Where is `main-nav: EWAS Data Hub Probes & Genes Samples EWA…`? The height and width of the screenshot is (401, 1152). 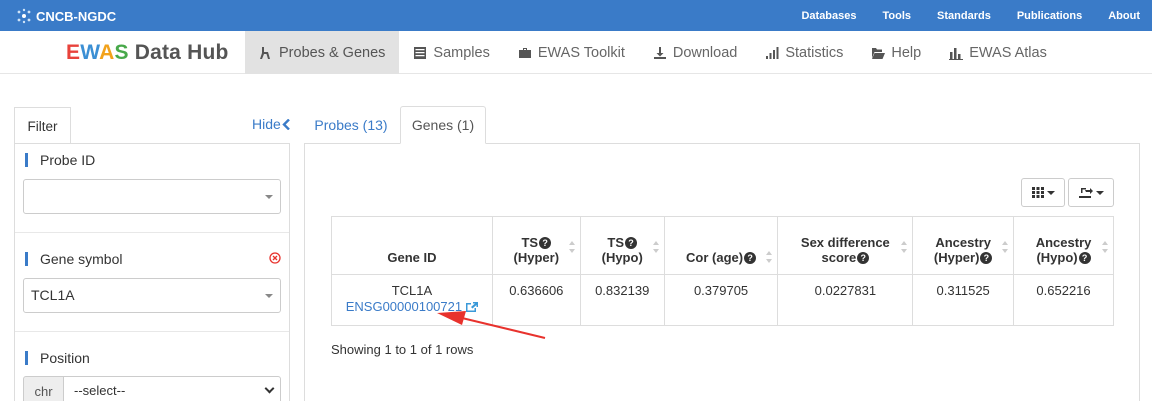 main-nav: EWAS Data Hub Probes & Genes Samples EWA… is located at coordinates (576, 52).